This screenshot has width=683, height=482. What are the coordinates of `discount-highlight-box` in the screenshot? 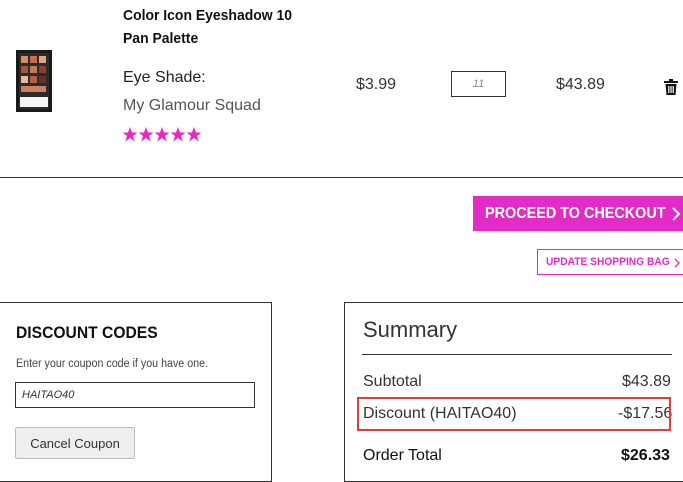 It's located at (514, 414).